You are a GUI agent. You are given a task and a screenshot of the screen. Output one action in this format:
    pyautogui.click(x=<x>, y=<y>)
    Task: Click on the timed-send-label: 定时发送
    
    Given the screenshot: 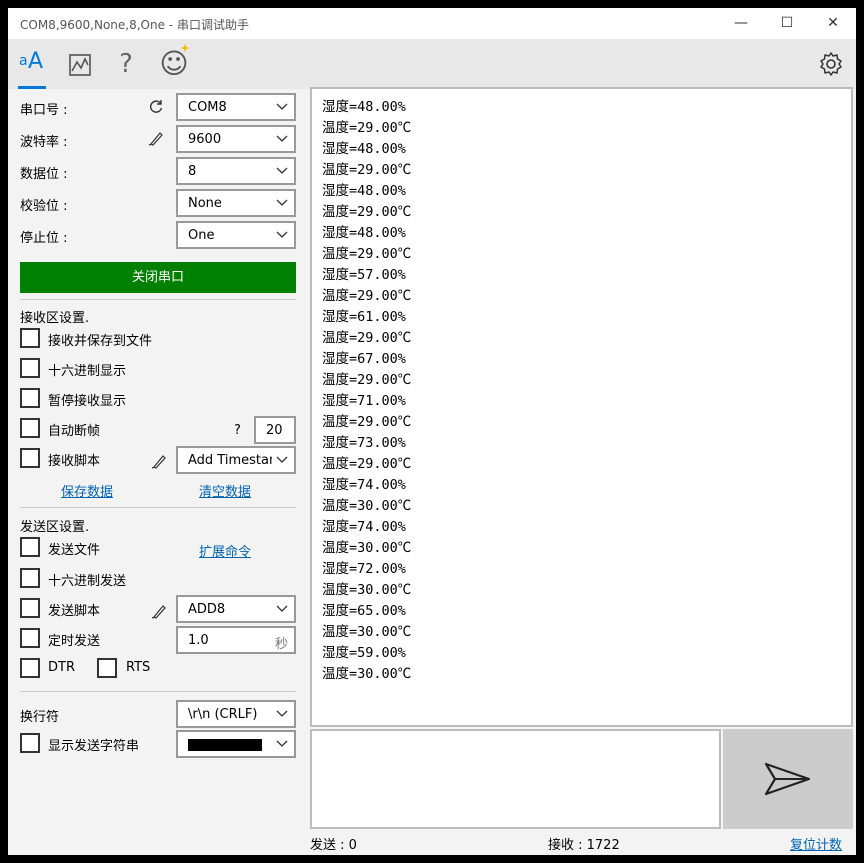 What is the action you would take?
    pyautogui.click(x=74, y=641)
    